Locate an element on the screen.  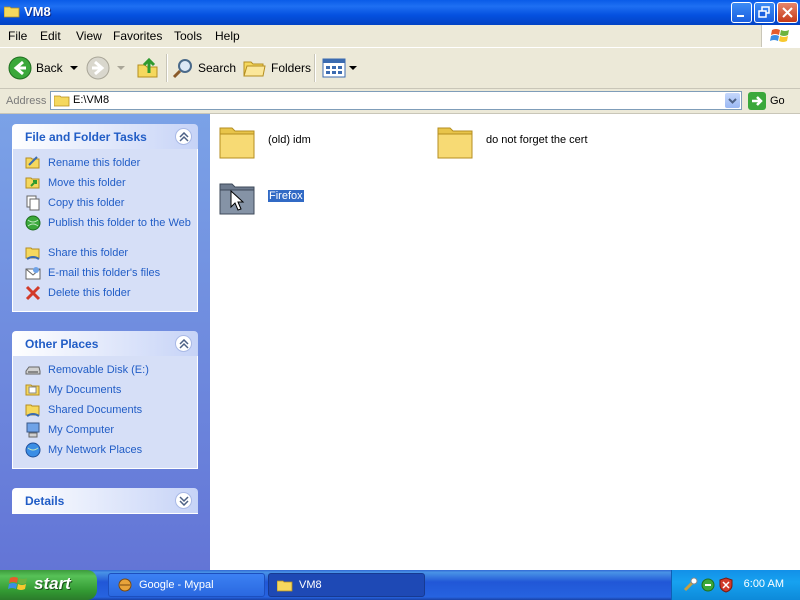
folders-button: Folders is located at coordinates (277, 68).